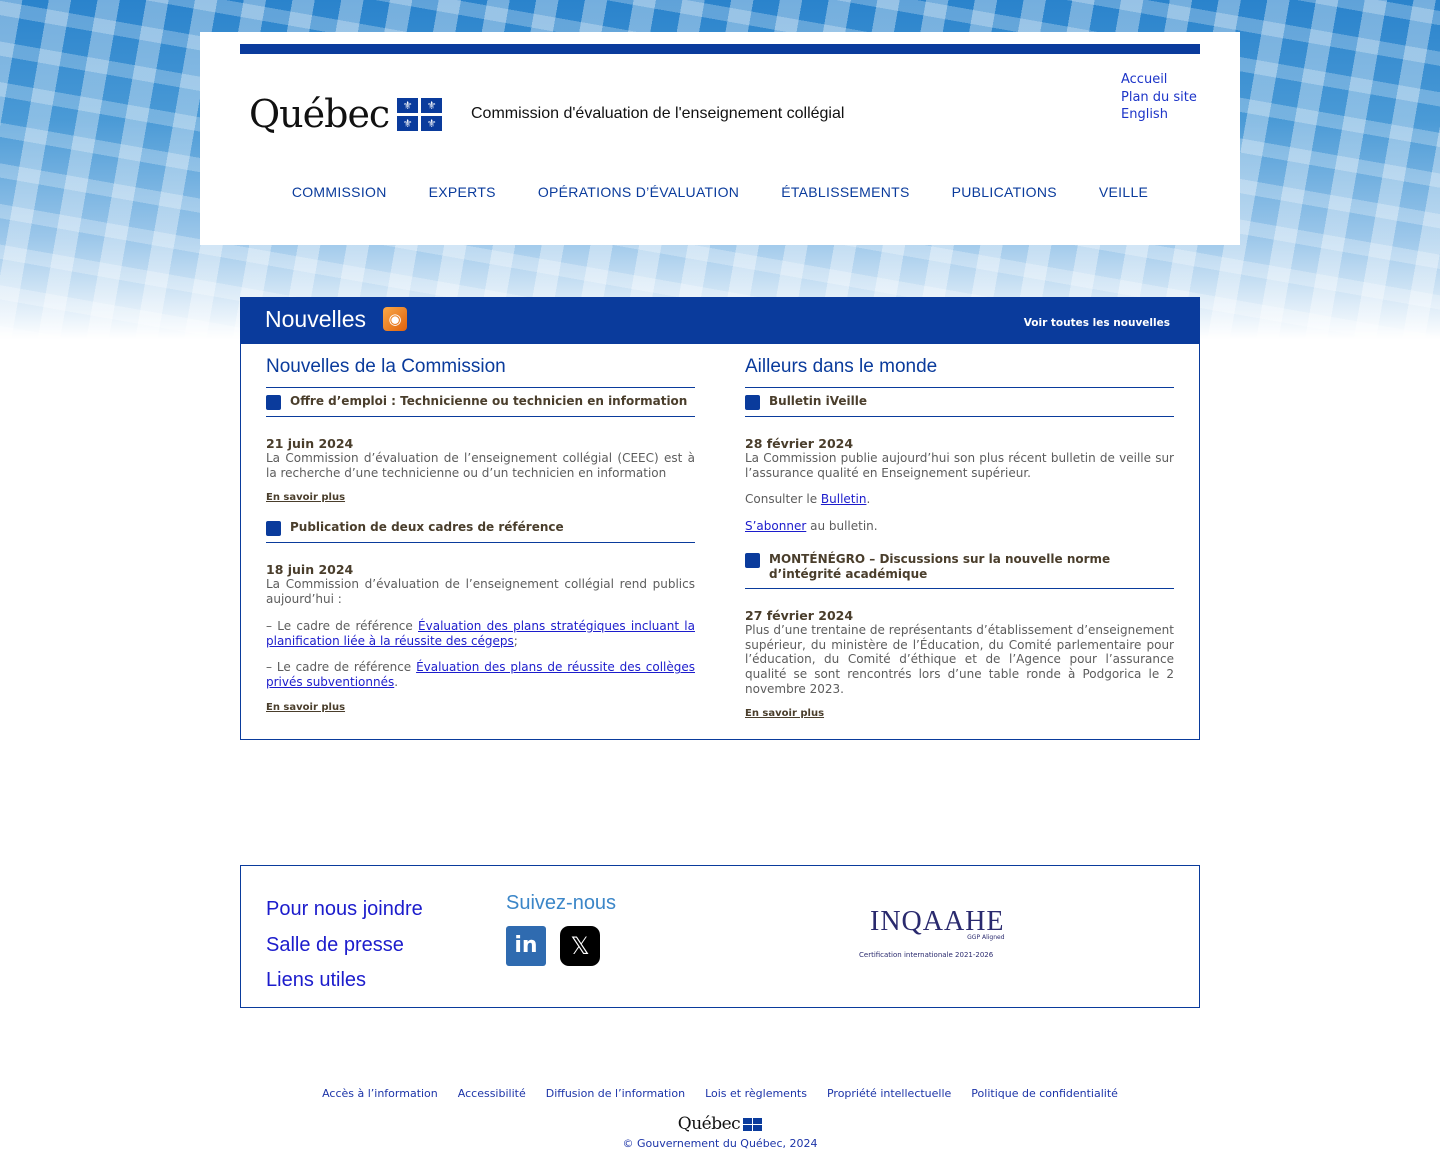 The height and width of the screenshot is (1160, 1440). I want to click on nav-veille: VEILLE, so click(1123, 192).